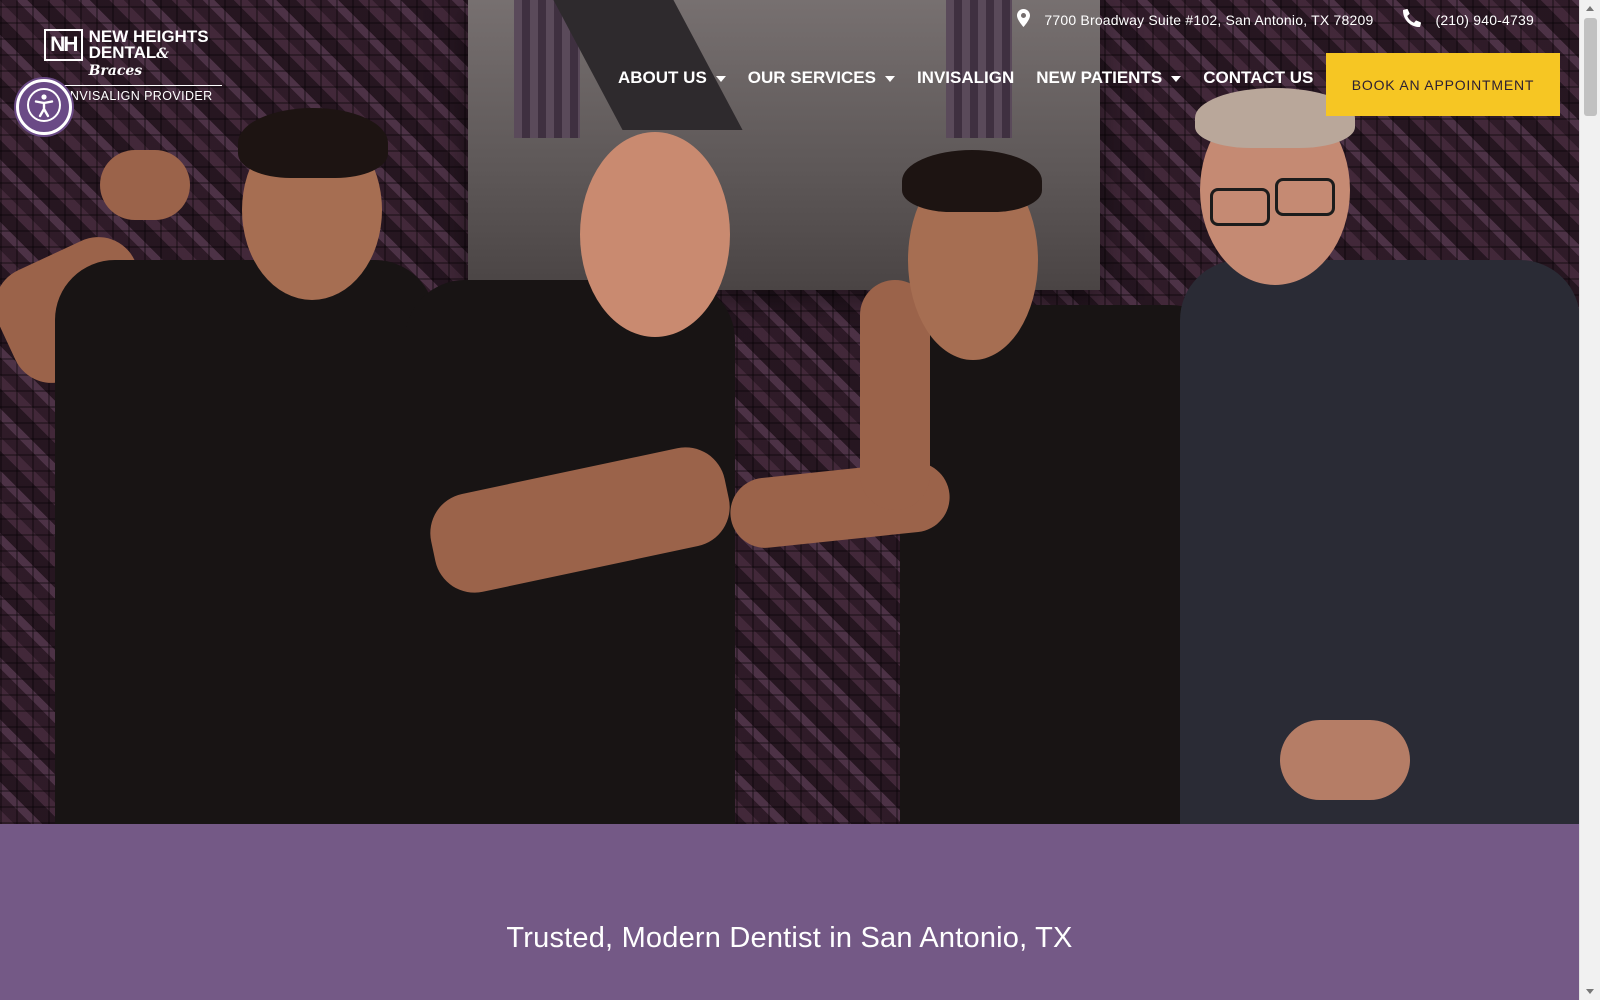 Image resolution: width=1600 pixels, height=1000 pixels. I want to click on scroll-thumb, so click(1590, 67).